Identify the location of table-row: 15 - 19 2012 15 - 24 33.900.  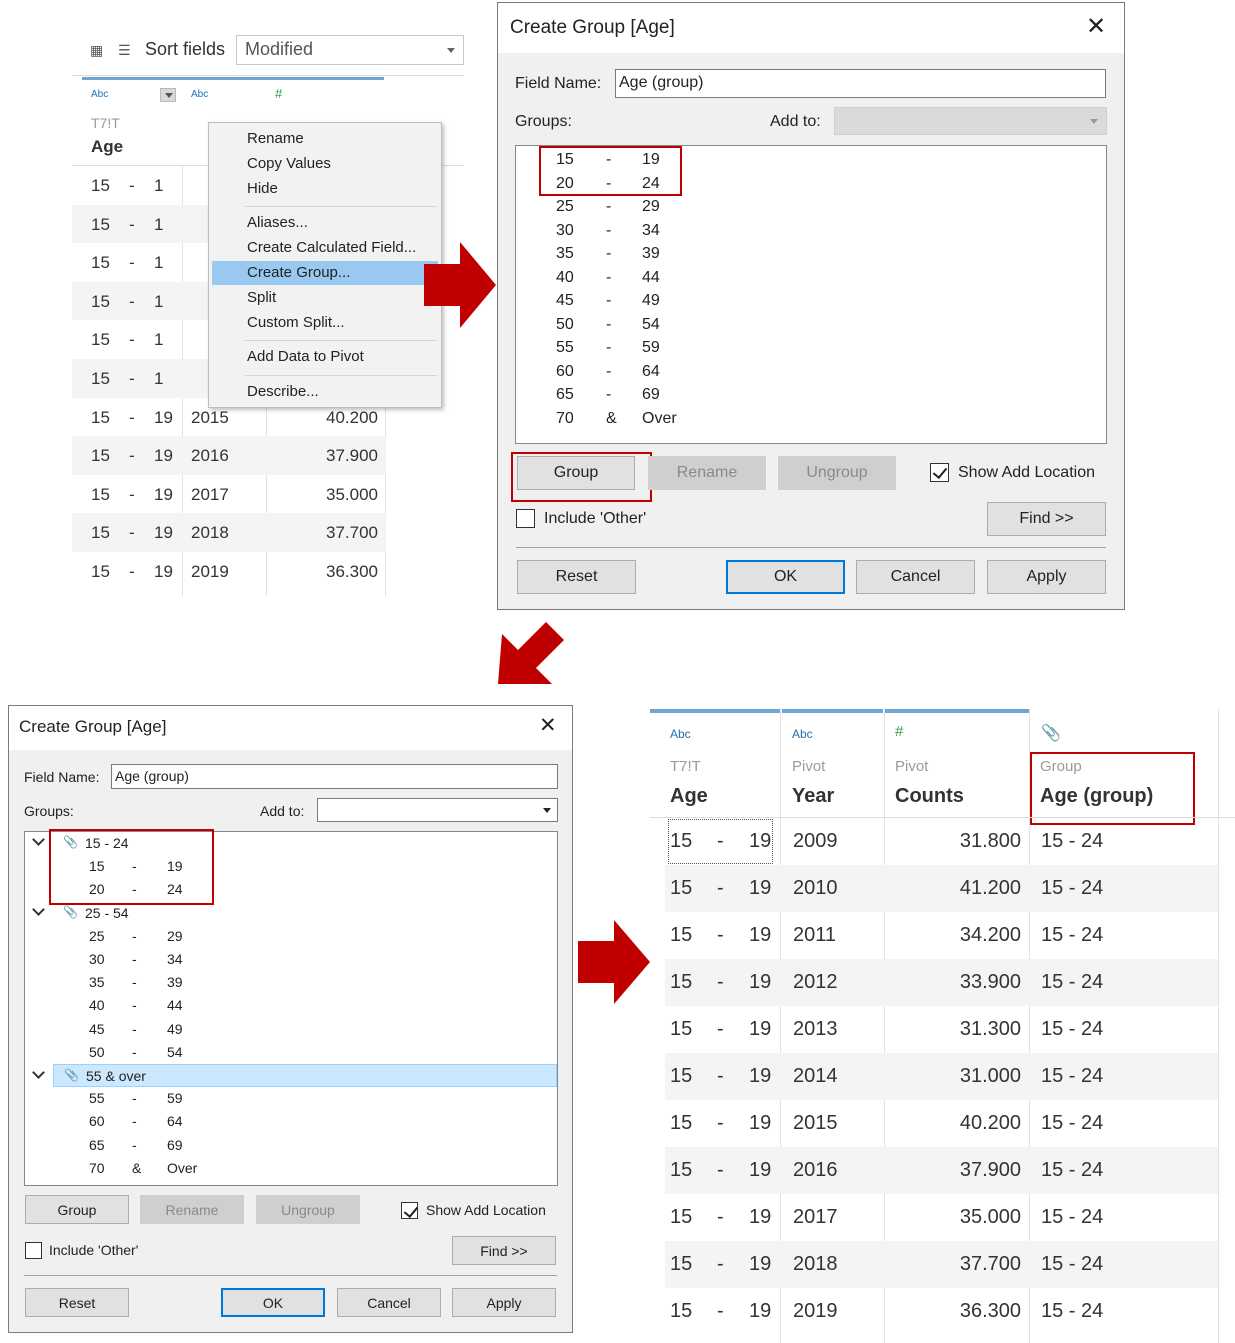
(941, 982).